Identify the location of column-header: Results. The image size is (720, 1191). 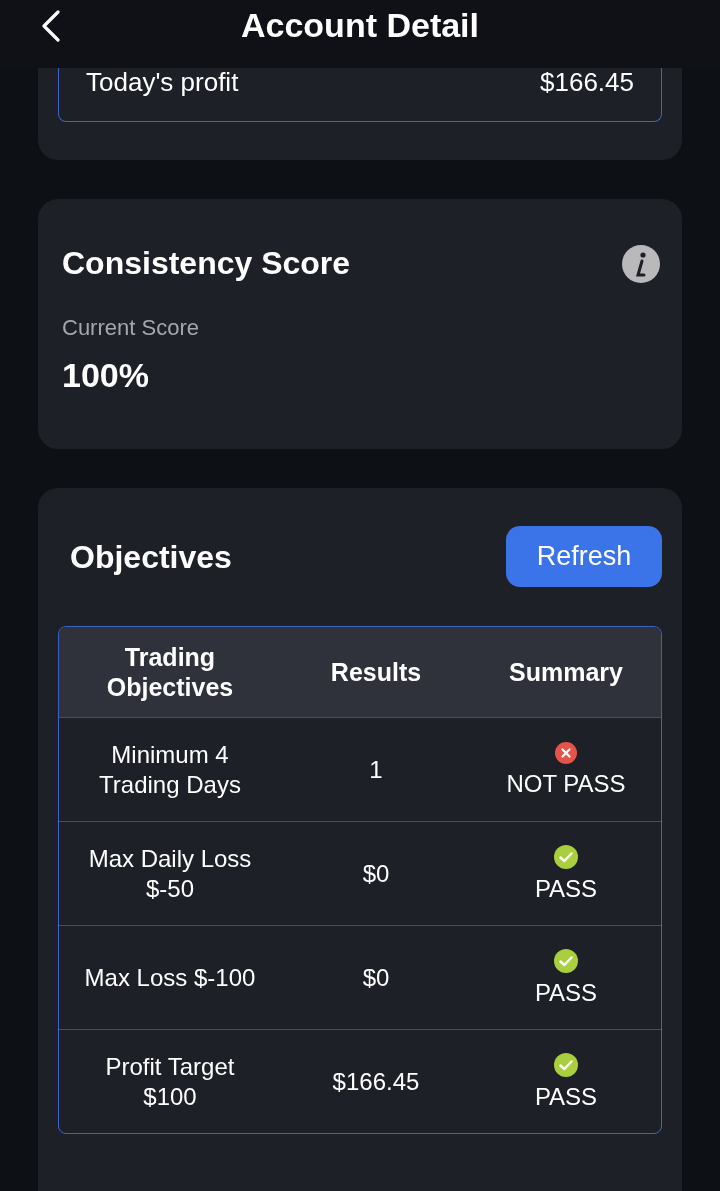
(376, 672).